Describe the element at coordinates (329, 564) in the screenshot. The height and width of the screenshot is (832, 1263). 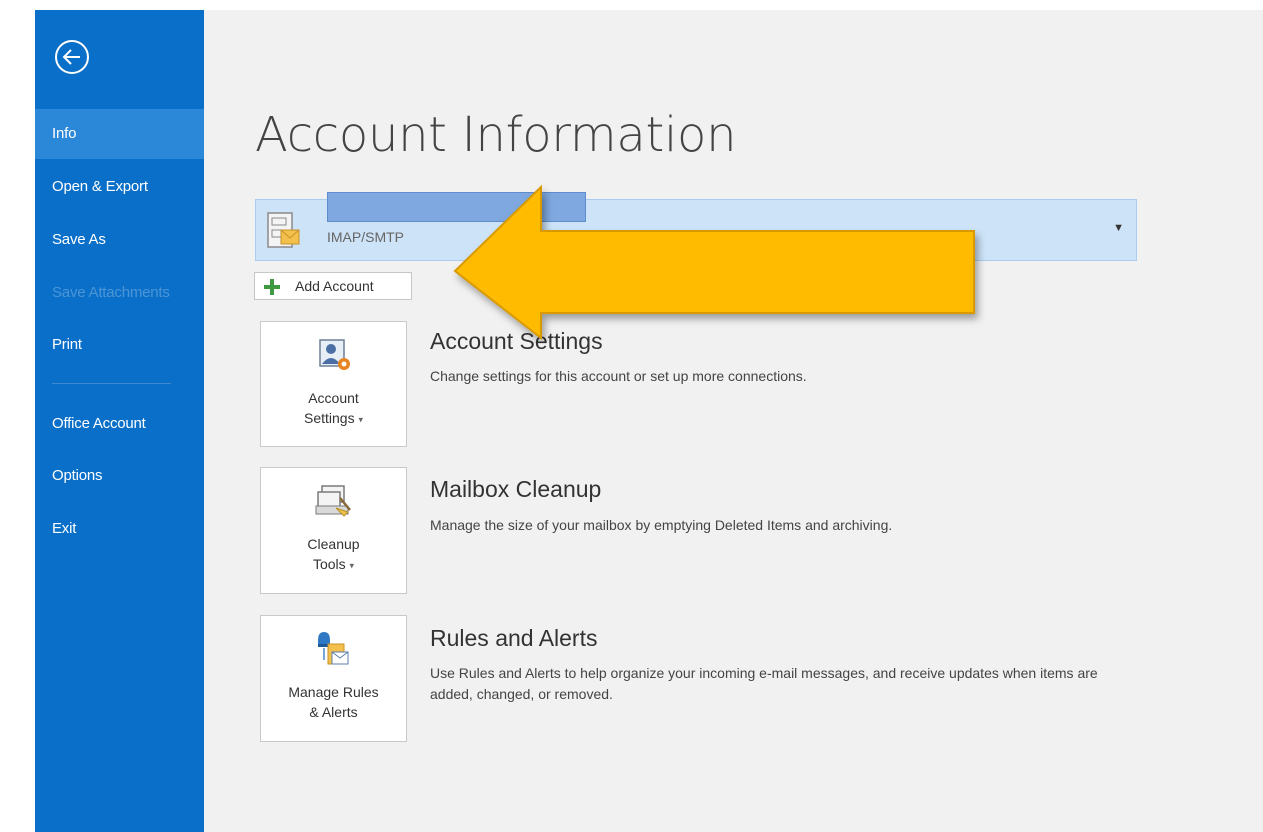
I see `cleanup-tools-line2: Tools` at that location.